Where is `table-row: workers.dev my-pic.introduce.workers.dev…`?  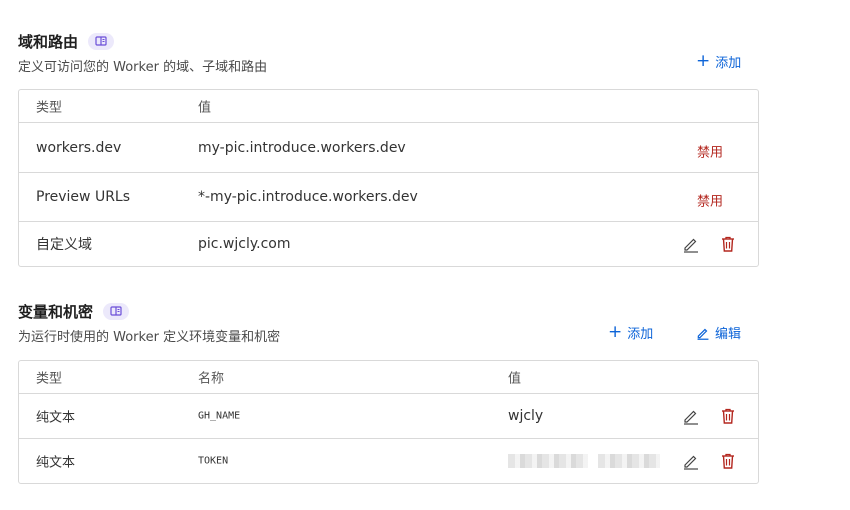
table-row: workers.dev my-pic.introduce.workers.dev… is located at coordinates (388, 148).